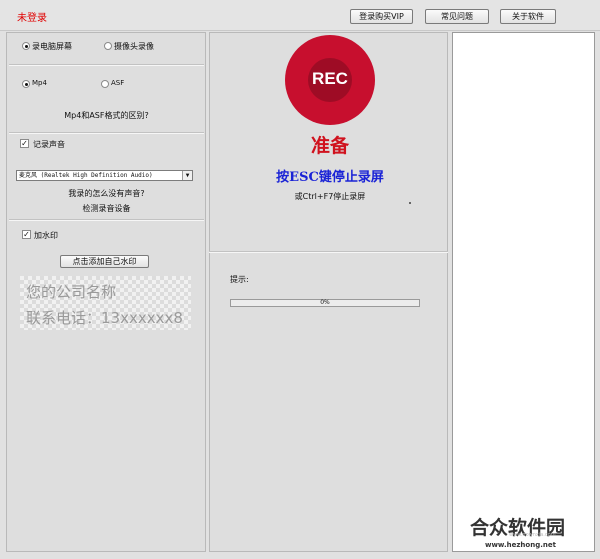 This screenshot has width=600, height=559. I want to click on radio-record-camera-label: 摄像头录像, so click(134, 46).